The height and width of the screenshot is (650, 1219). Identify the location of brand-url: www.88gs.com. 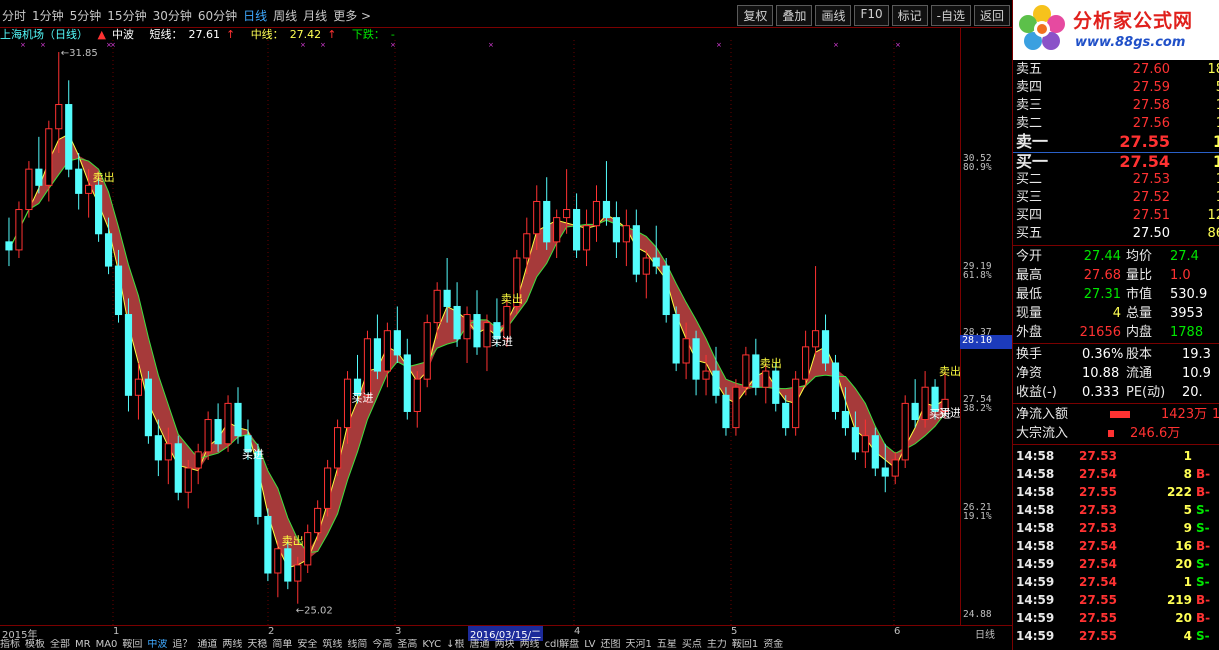
(1130, 42).